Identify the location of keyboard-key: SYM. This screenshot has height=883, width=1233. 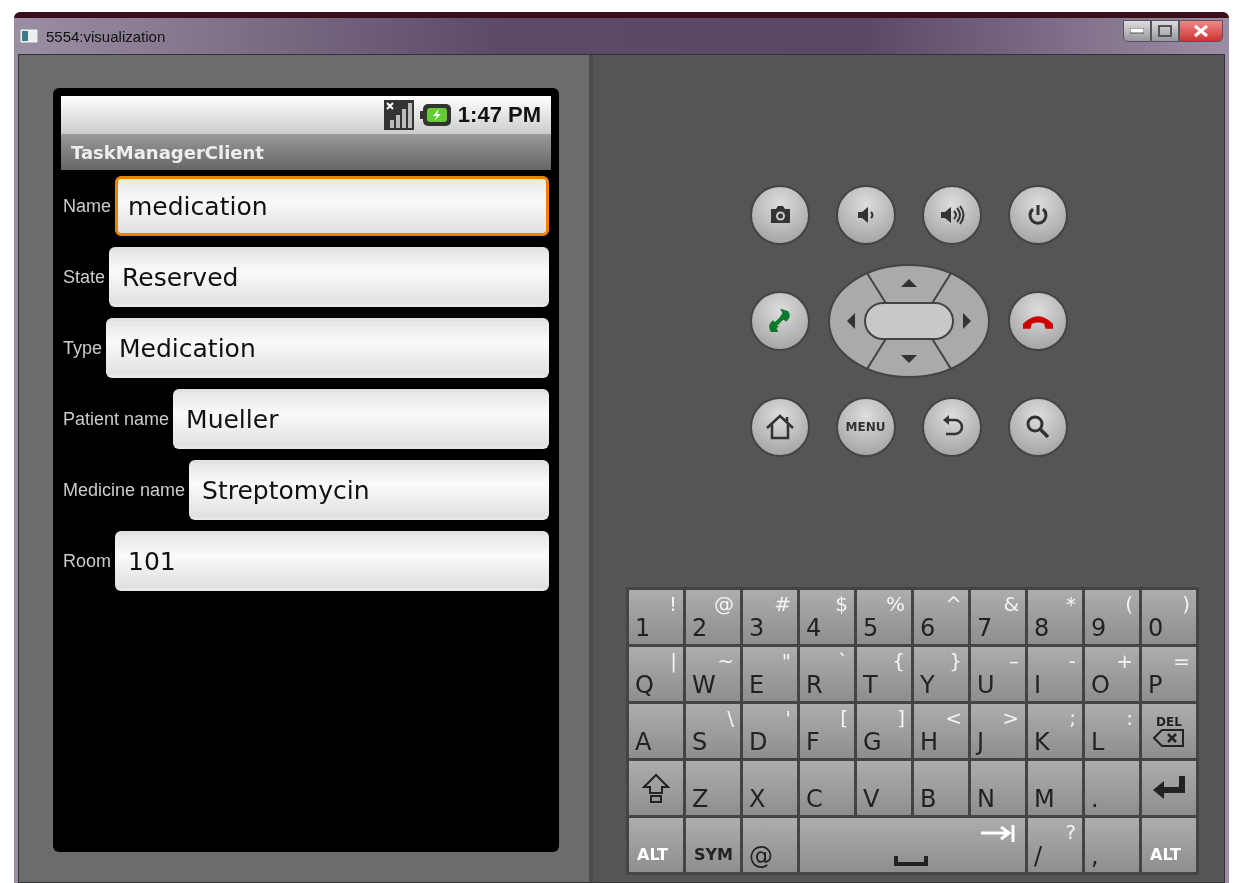
(713, 845).